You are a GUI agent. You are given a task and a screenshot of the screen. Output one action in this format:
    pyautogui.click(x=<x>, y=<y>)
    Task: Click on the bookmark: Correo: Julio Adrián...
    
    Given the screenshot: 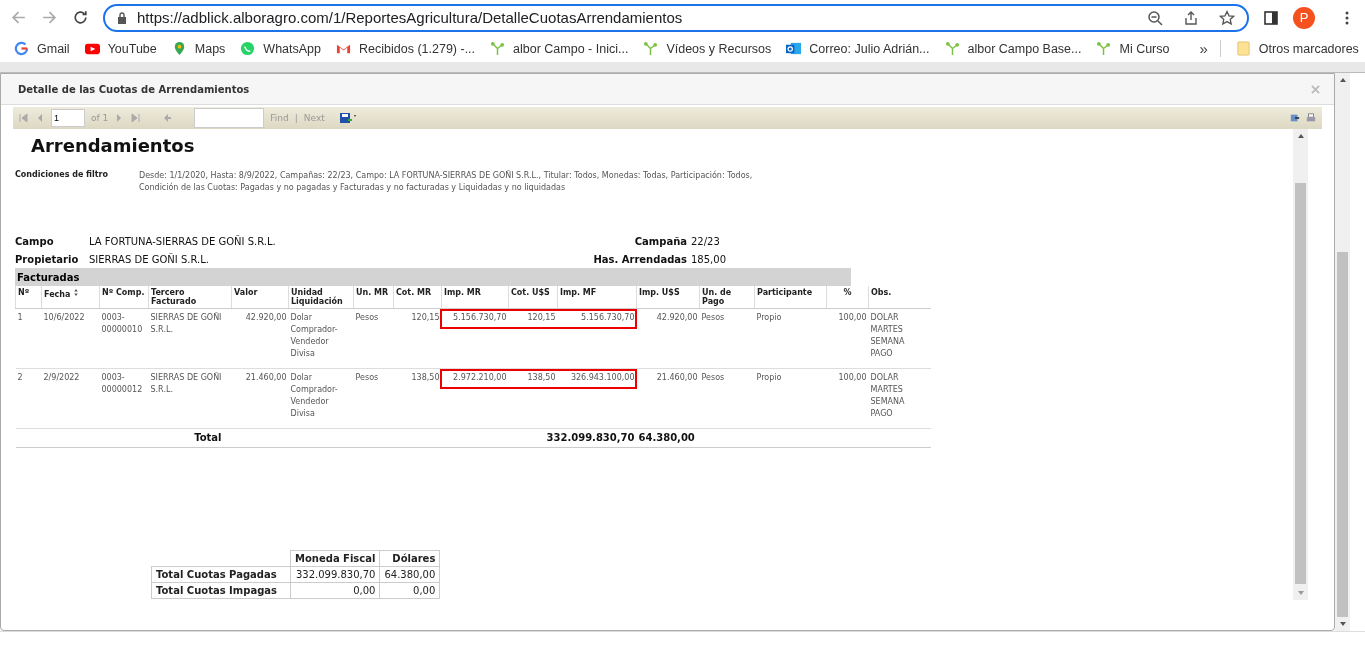 What is the action you would take?
    pyautogui.click(x=858, y=48)
    